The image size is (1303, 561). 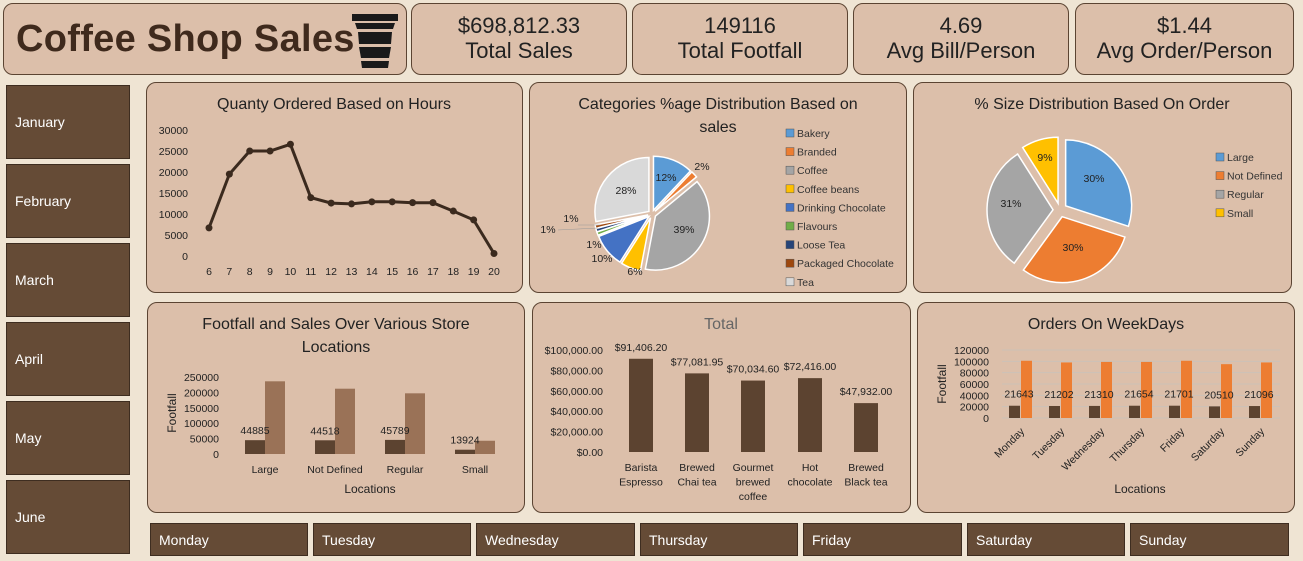 What do you see at coordinates (1128, 445) in the screenshot?
I see `x-tick-label: Thursday` at bounding box center [1128, 445].